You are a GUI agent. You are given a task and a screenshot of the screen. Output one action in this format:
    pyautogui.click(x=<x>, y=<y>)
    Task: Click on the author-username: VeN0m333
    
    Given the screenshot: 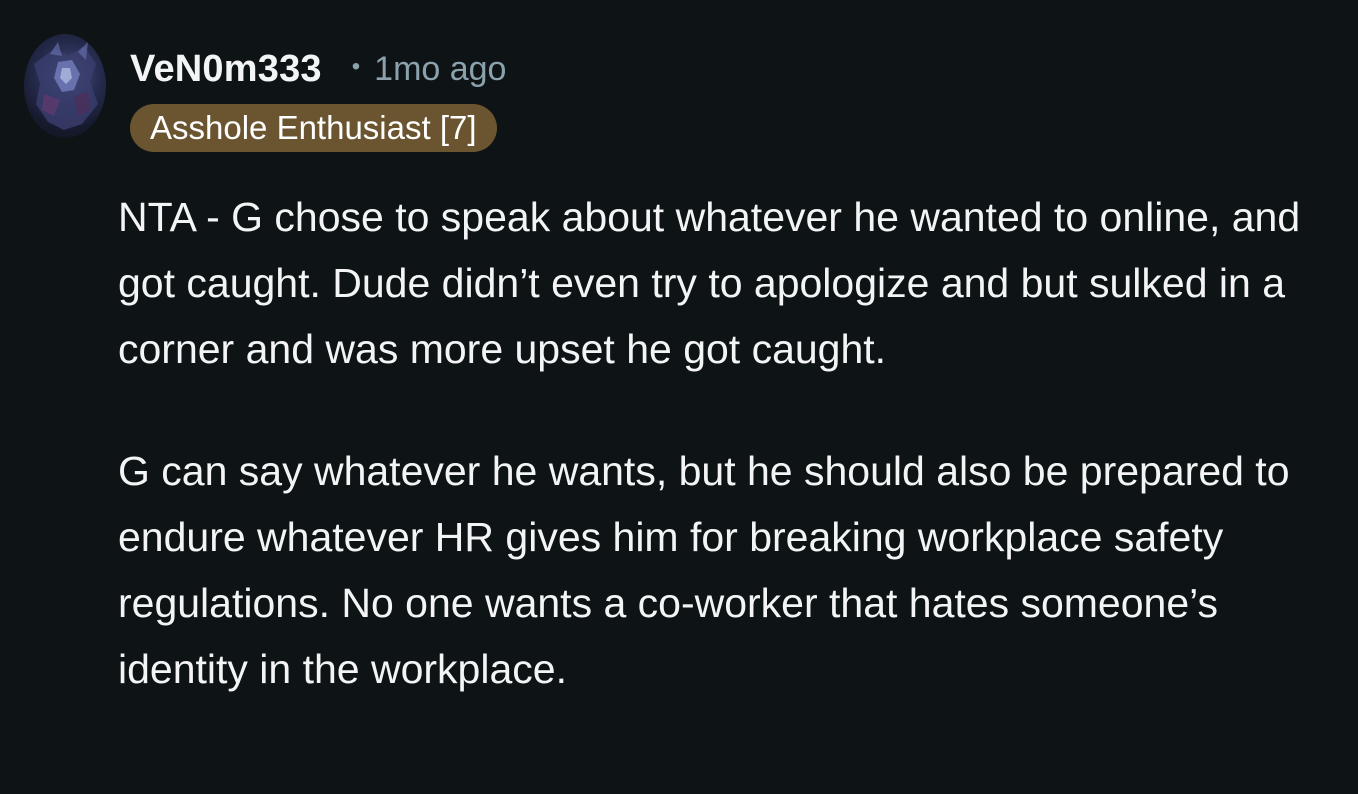 What is the action you would take?
    pyautogui.click(x=226, y=69)
    